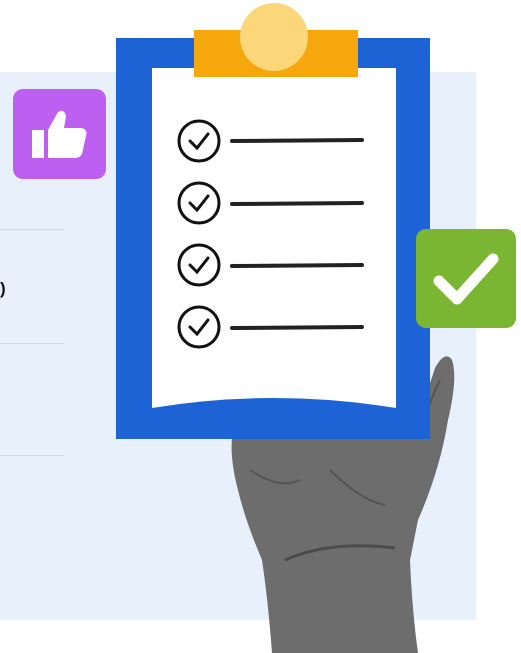 The width and height of the screenshot is (521, 653). I want to click on thumbs-up-icon, so click(58, 134).